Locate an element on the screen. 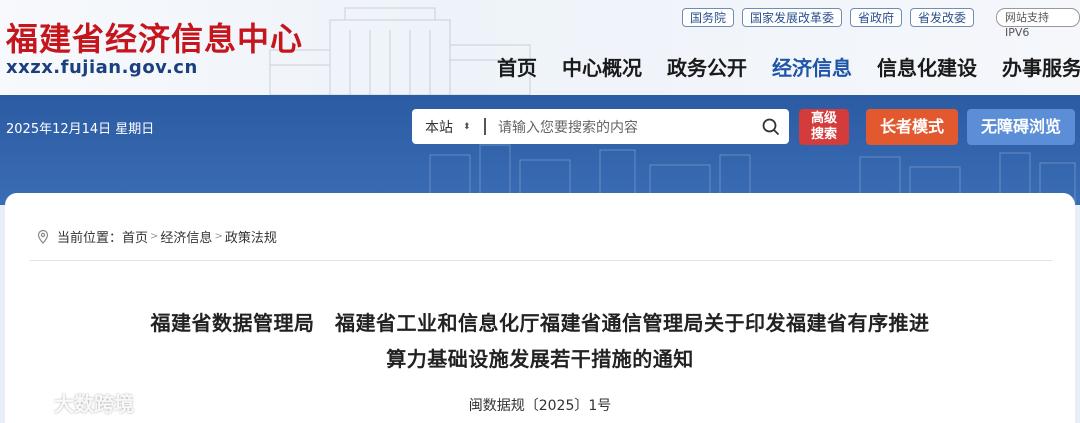 Image resolution: width=1080 pixels, height=423 pixels. breadcrumb-home: 首页 is located at coordinates (135, 236).